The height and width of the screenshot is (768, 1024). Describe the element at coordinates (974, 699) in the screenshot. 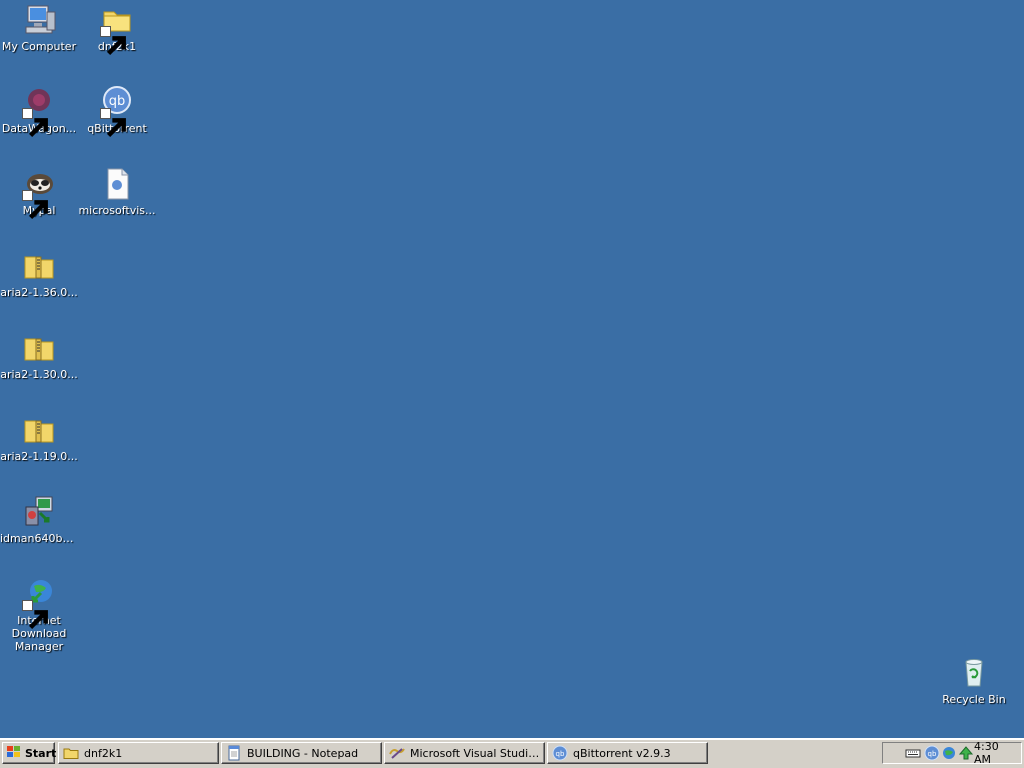

I see `desktop-icon-label: Recycle Bin` at that location.